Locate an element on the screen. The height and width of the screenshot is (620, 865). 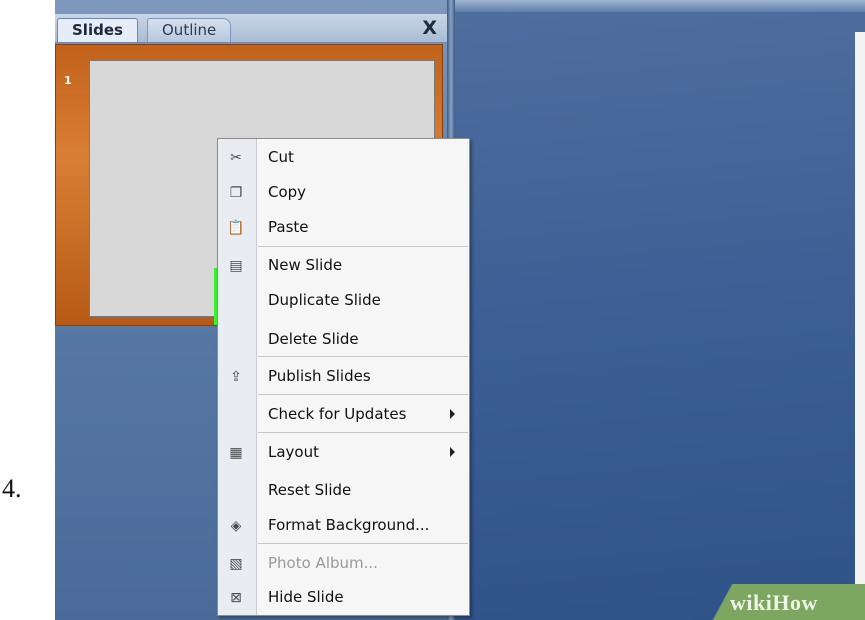
copy-icon: ❐ is located at coordinates (236, 193).